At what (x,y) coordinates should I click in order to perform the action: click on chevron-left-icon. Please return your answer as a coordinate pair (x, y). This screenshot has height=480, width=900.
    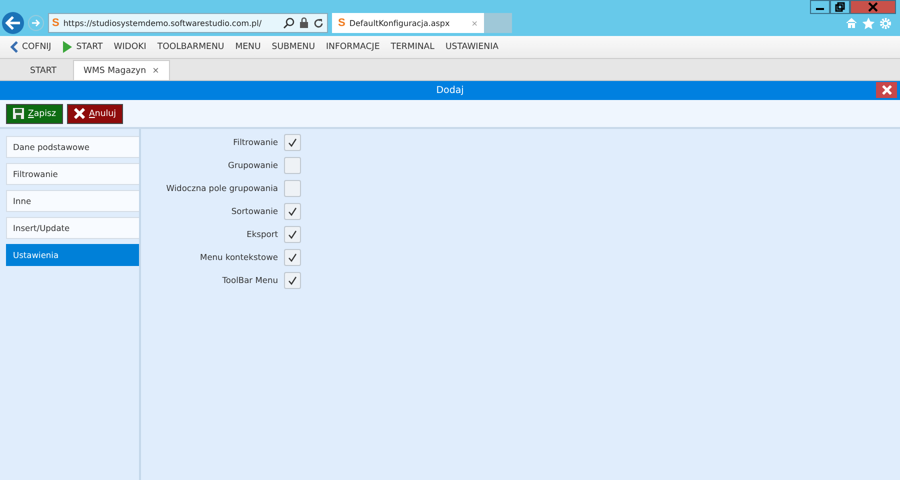
    Looking at the image, I should click on (14, 47).